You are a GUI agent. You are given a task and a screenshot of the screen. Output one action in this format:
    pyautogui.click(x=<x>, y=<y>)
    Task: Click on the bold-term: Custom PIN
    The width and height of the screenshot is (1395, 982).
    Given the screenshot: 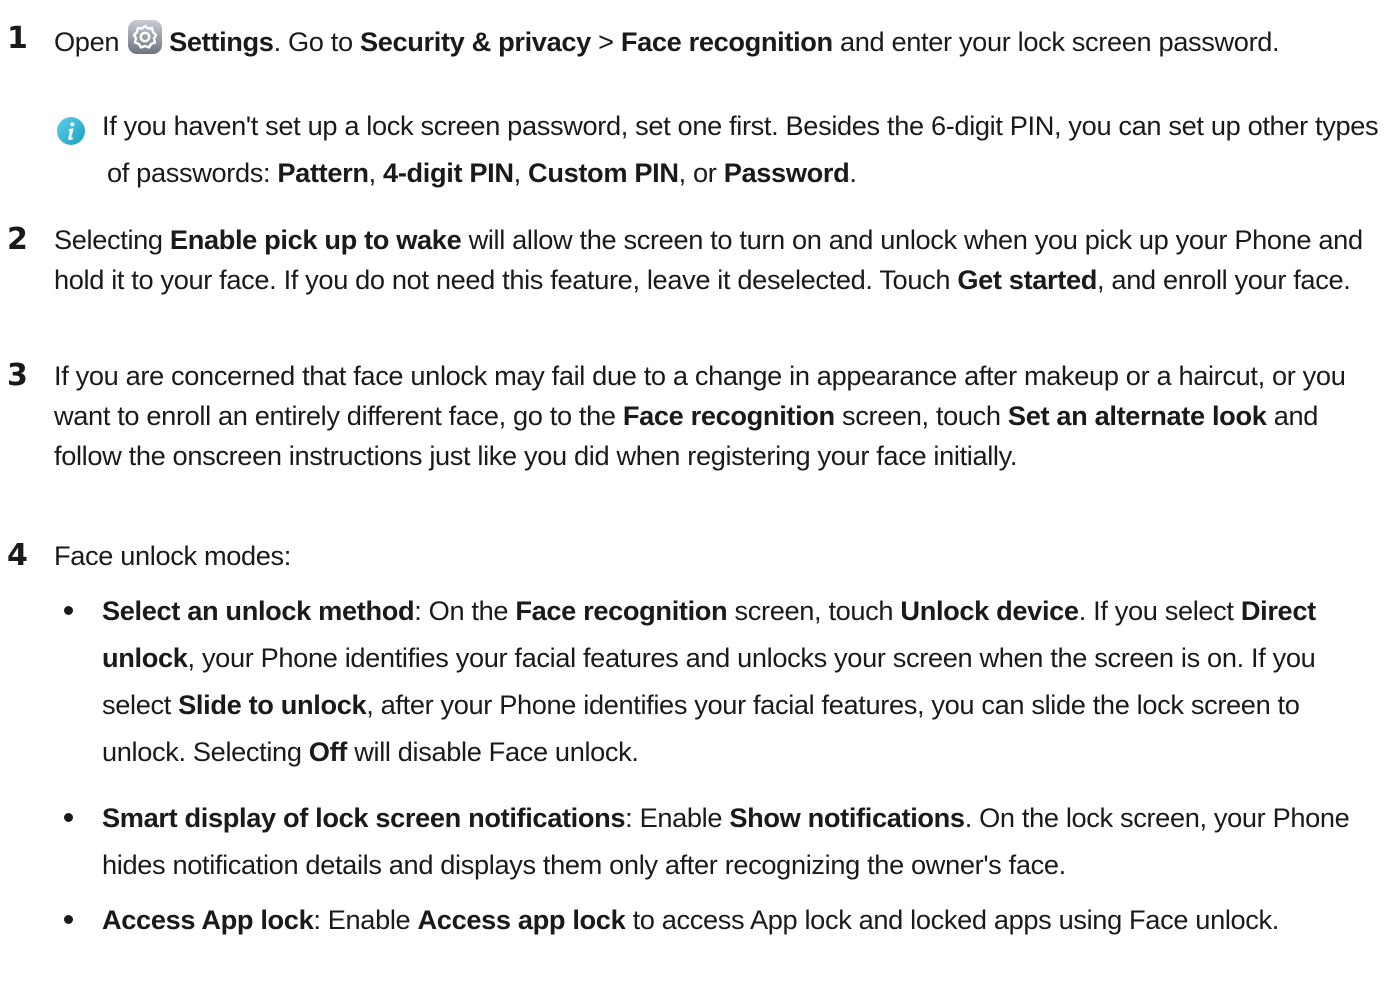 What is the action you would take?
    pyautogui.click(x=603, y=172)
    